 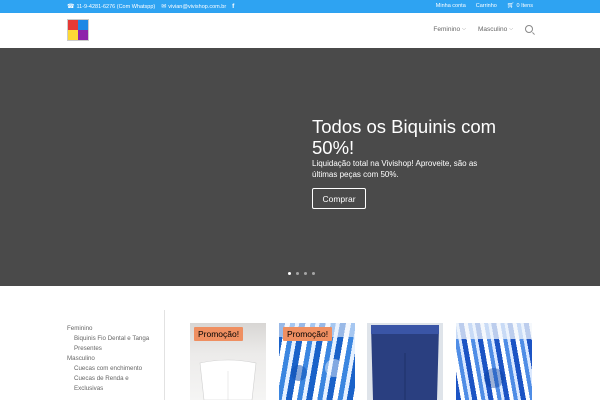 What do you see at coordinates (495, 29) in the screenshot?
I see `nav-item-masculino: Masculino ⌵` at bounding box center [495, 29].